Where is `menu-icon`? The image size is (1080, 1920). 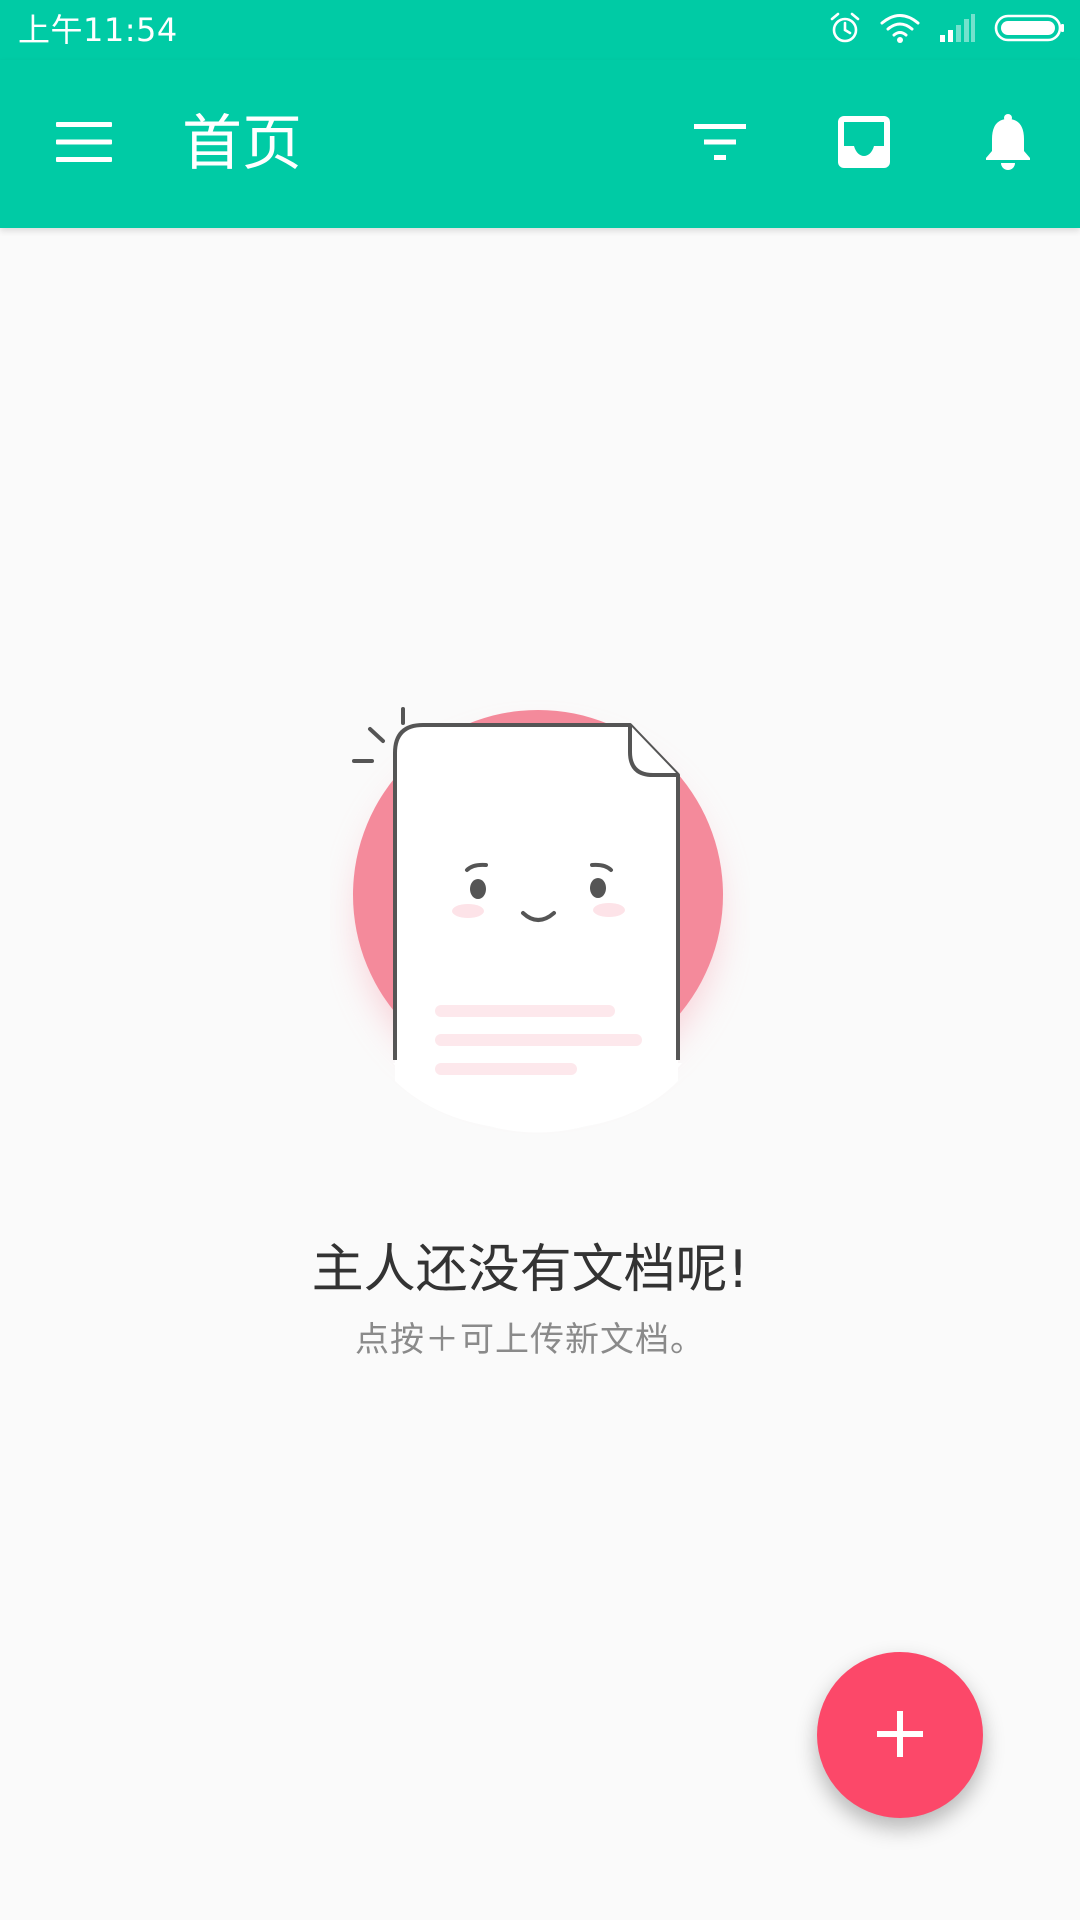 menu-icon is located at coordinates (84, 144).